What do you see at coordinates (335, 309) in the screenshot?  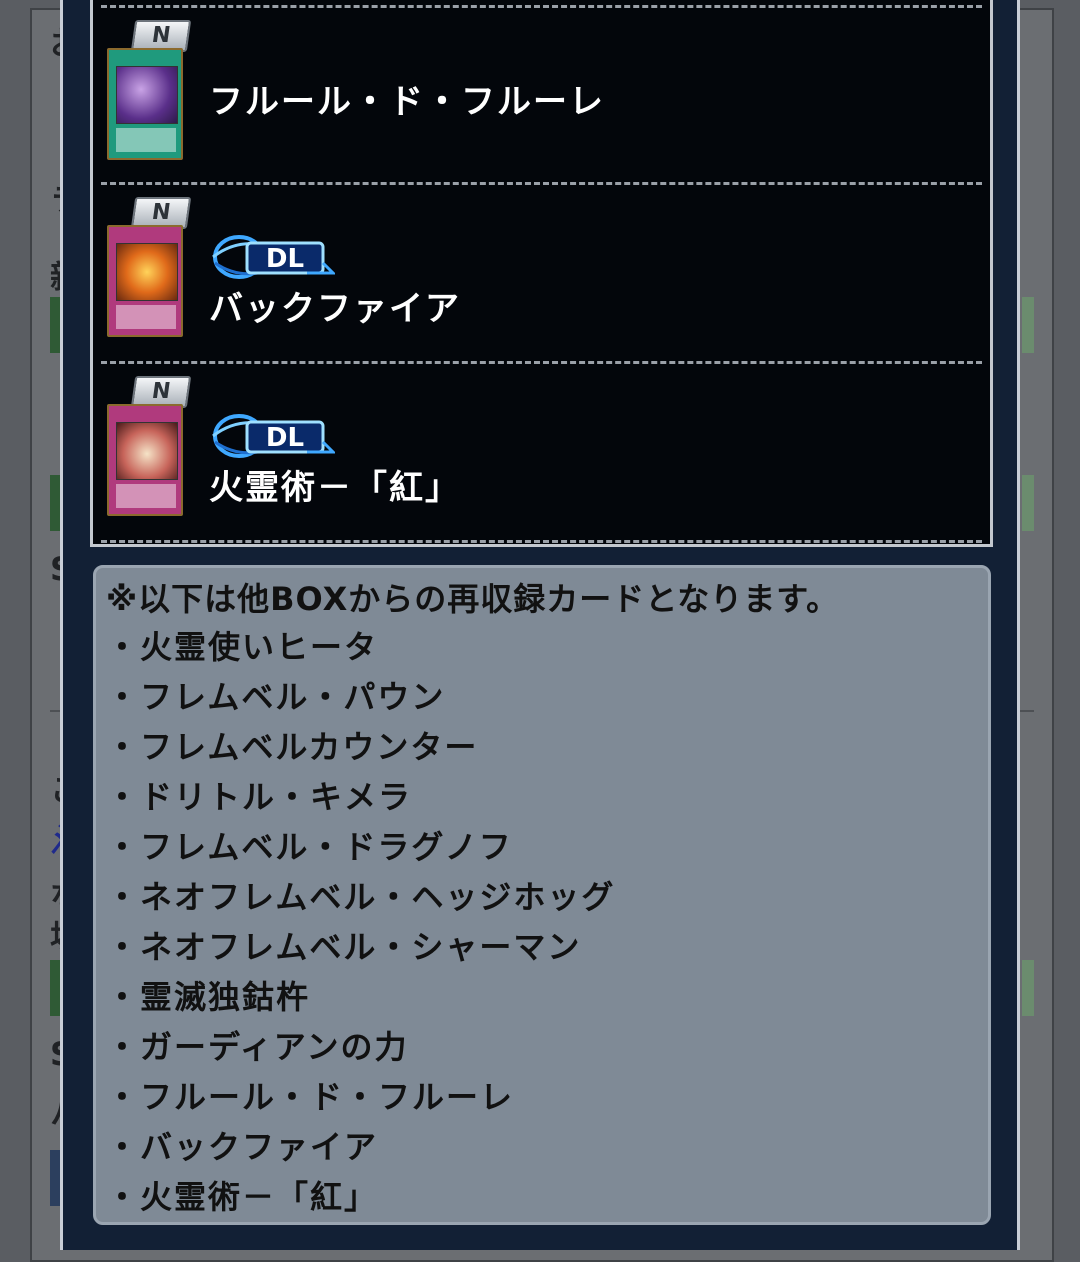 I see `card-name: バックファイア` at bounding box center [335, 309].